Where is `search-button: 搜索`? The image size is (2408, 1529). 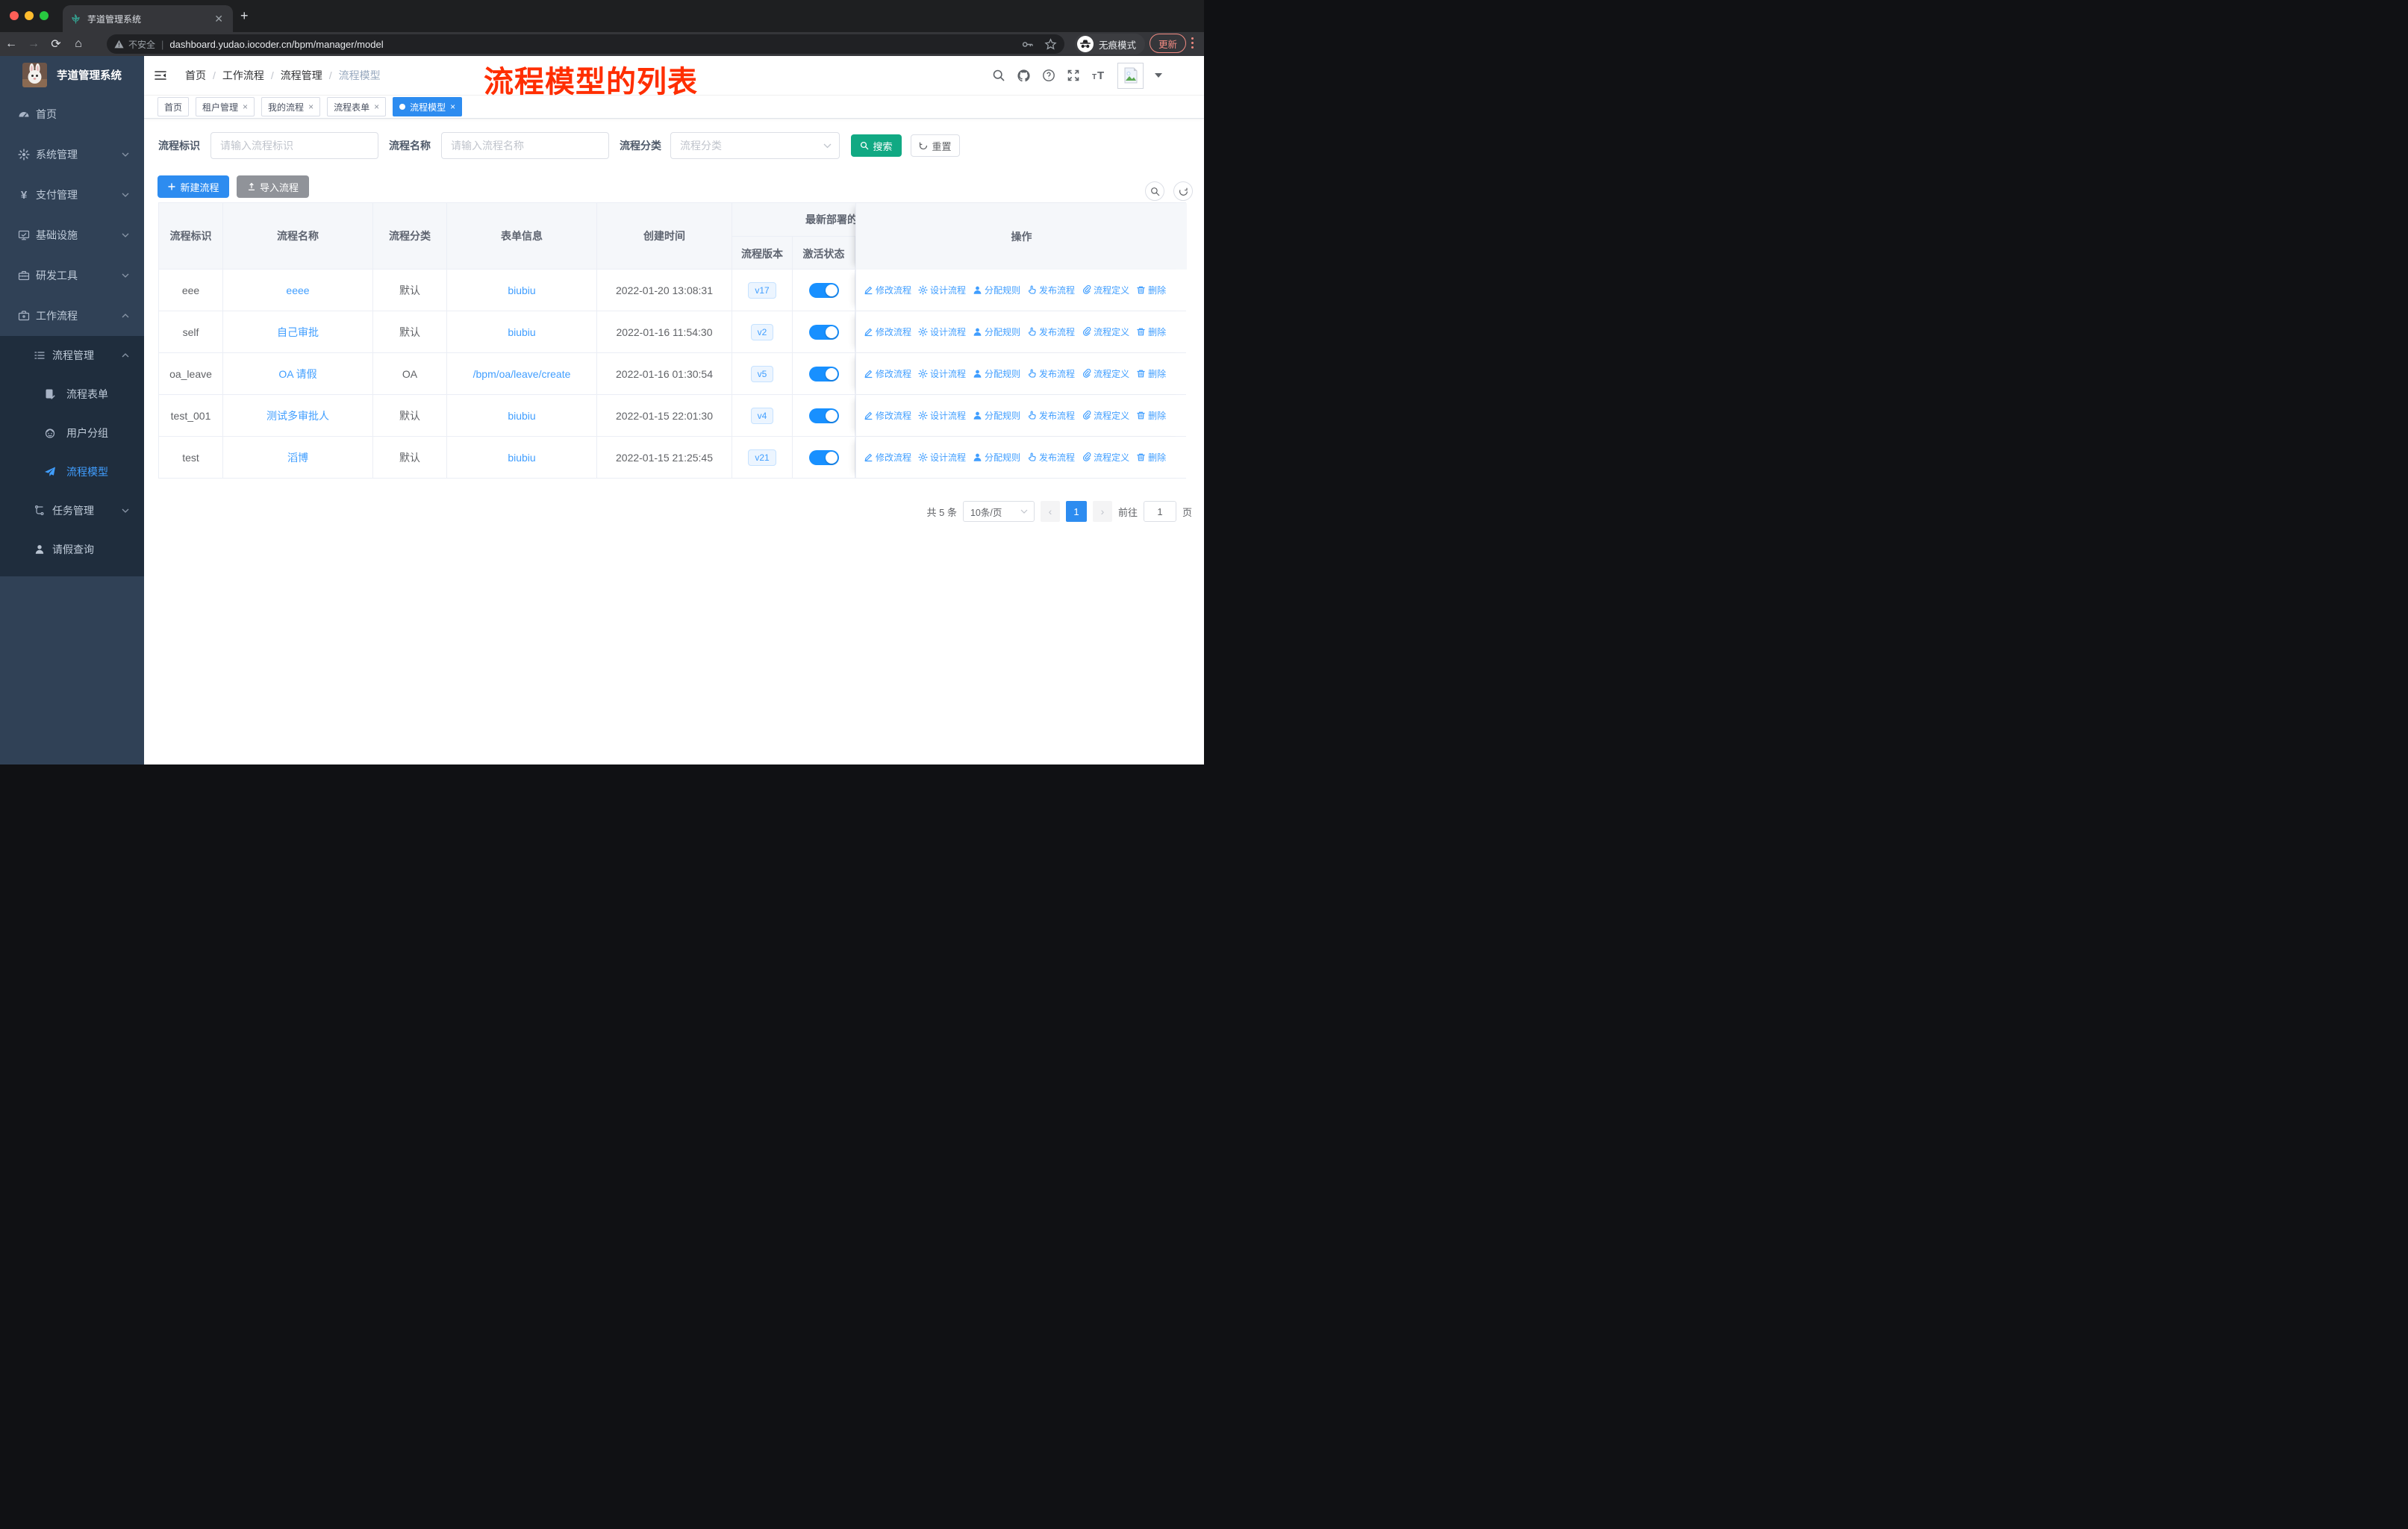 search-button: 搜索 is located at coordinates (876, 145).